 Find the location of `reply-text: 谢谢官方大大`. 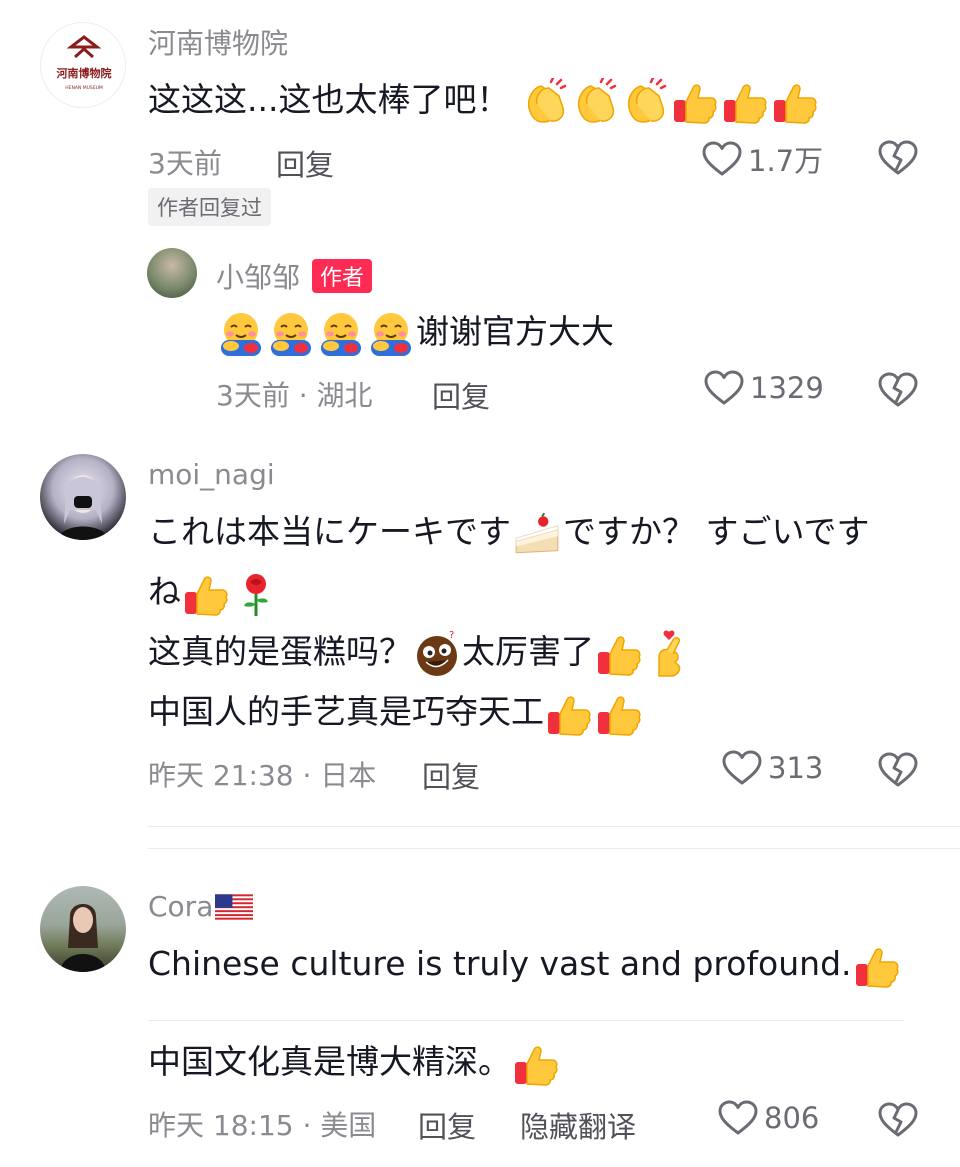

reply-text: 谢谢官方大大 is located at coordinates (415, 332).